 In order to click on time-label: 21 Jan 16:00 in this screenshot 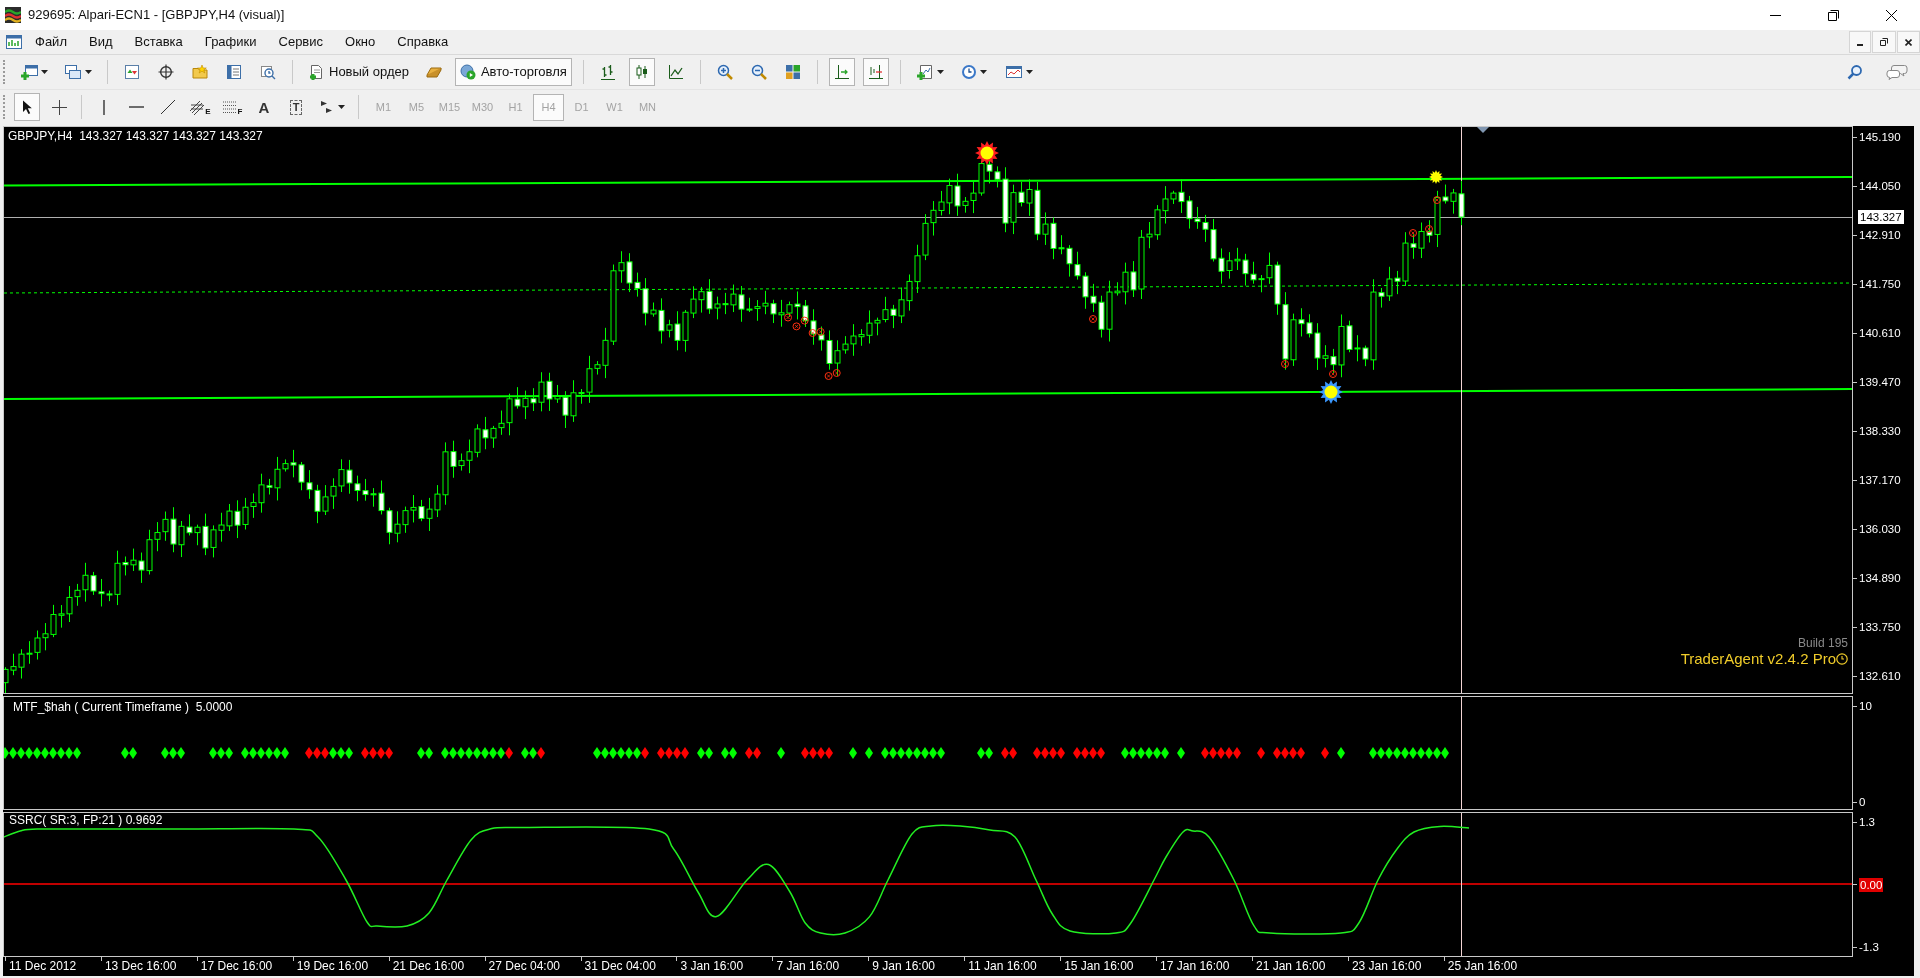, I will do `click(1291, 966)`.